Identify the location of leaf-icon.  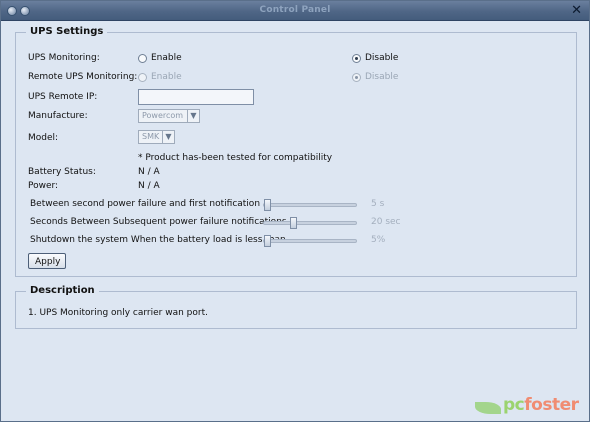
(488, 408).